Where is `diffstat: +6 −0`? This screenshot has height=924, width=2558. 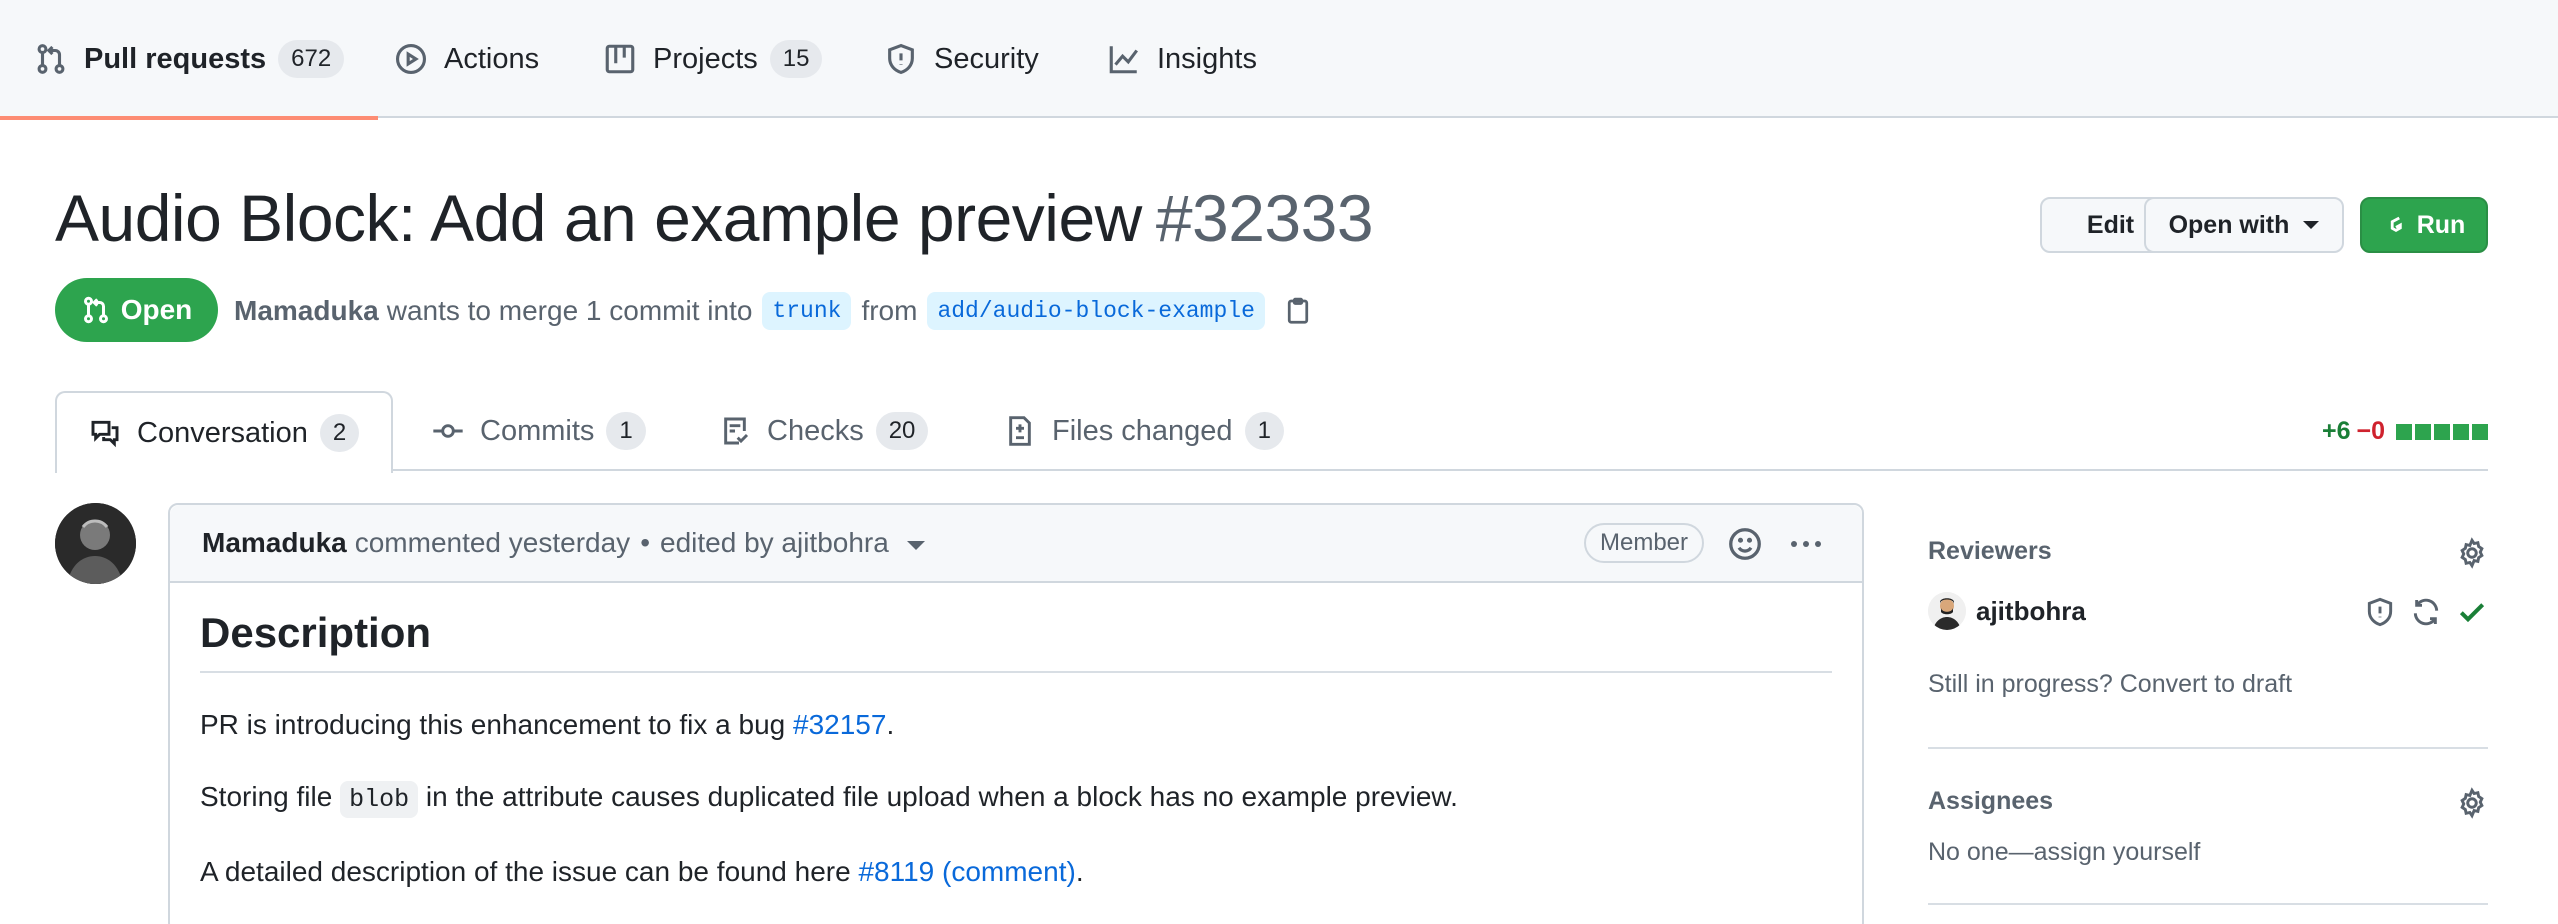
diffstat: +6 −0 is located at coordinates (2405, 431).